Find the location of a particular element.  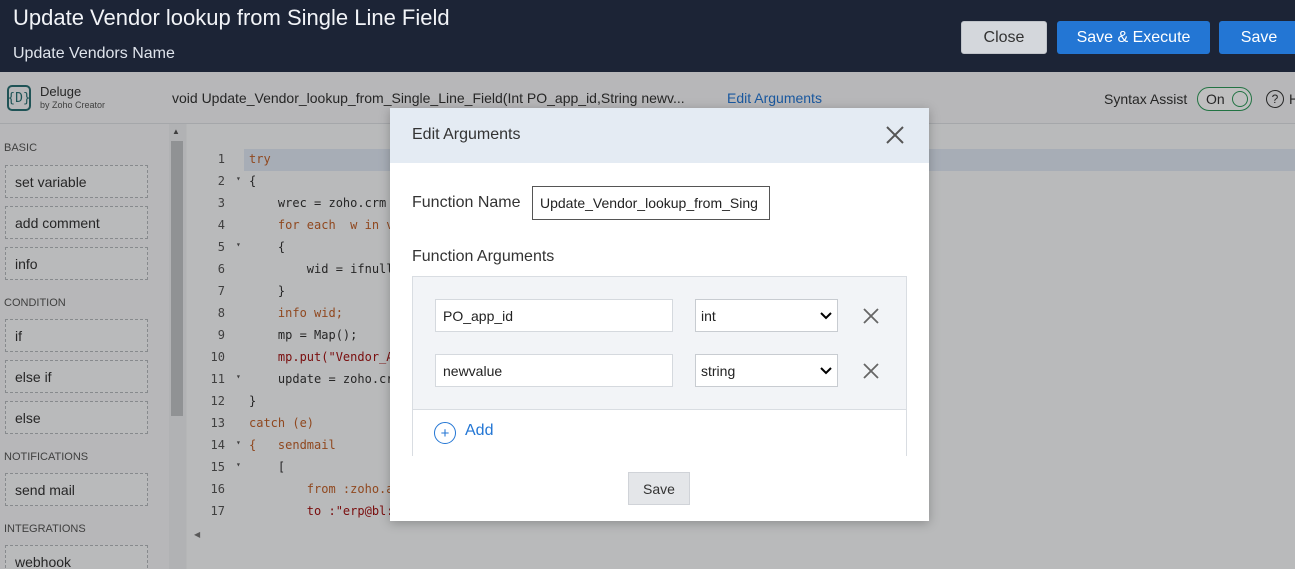

dialog-title: Edit Arguments is located at coordinates (466, 134).